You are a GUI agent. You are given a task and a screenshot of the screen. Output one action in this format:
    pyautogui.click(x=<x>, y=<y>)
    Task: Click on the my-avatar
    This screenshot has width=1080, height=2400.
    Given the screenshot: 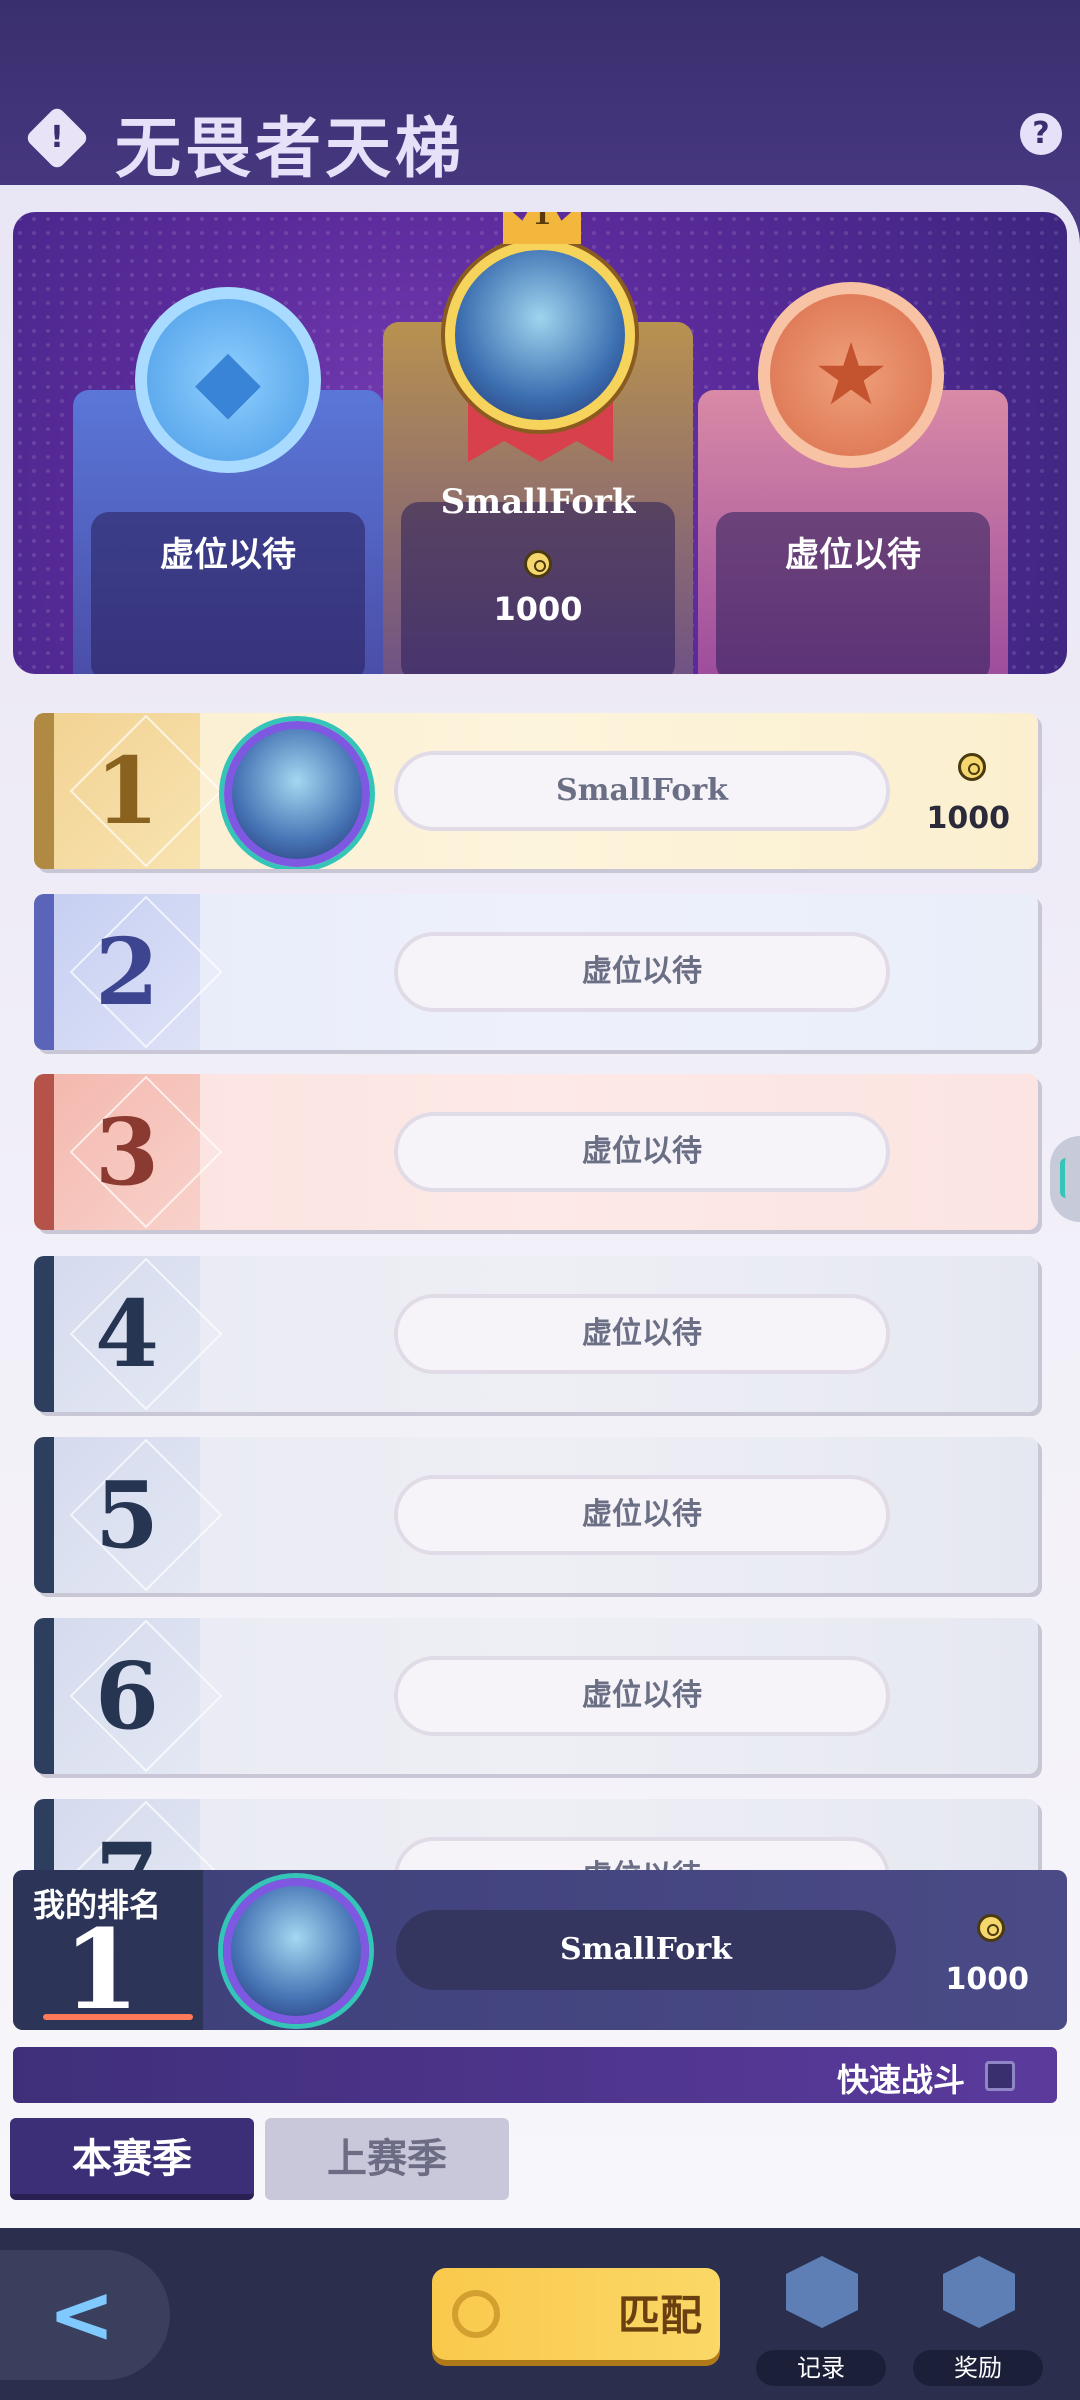 What is the action you would take?
    pyautogui.click(x=296, y=1951)
    